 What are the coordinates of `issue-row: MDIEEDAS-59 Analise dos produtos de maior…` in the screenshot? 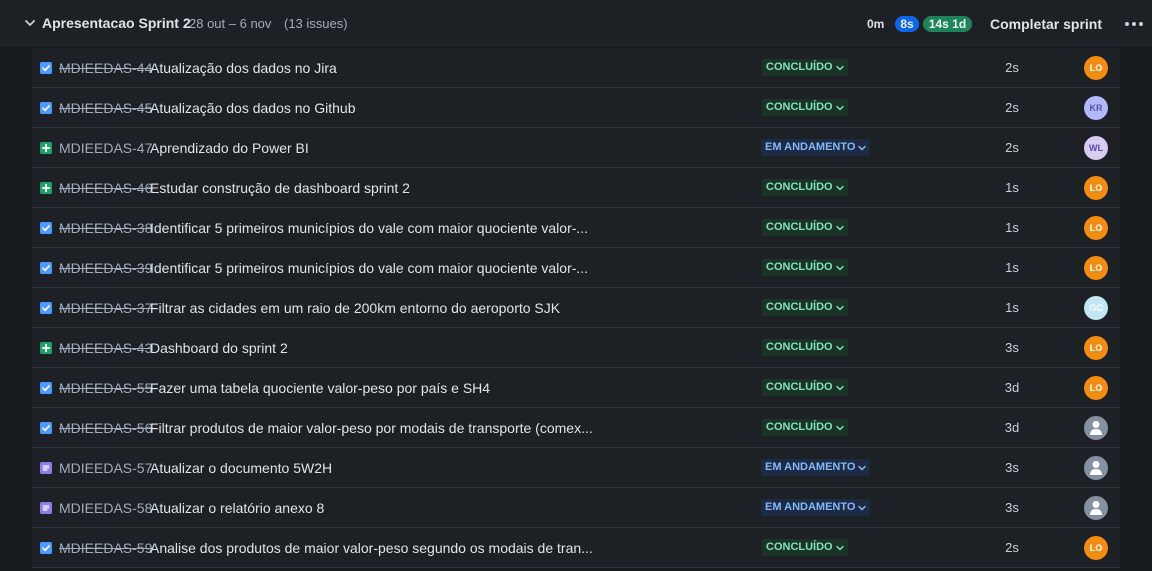 It's located at (576, 548).